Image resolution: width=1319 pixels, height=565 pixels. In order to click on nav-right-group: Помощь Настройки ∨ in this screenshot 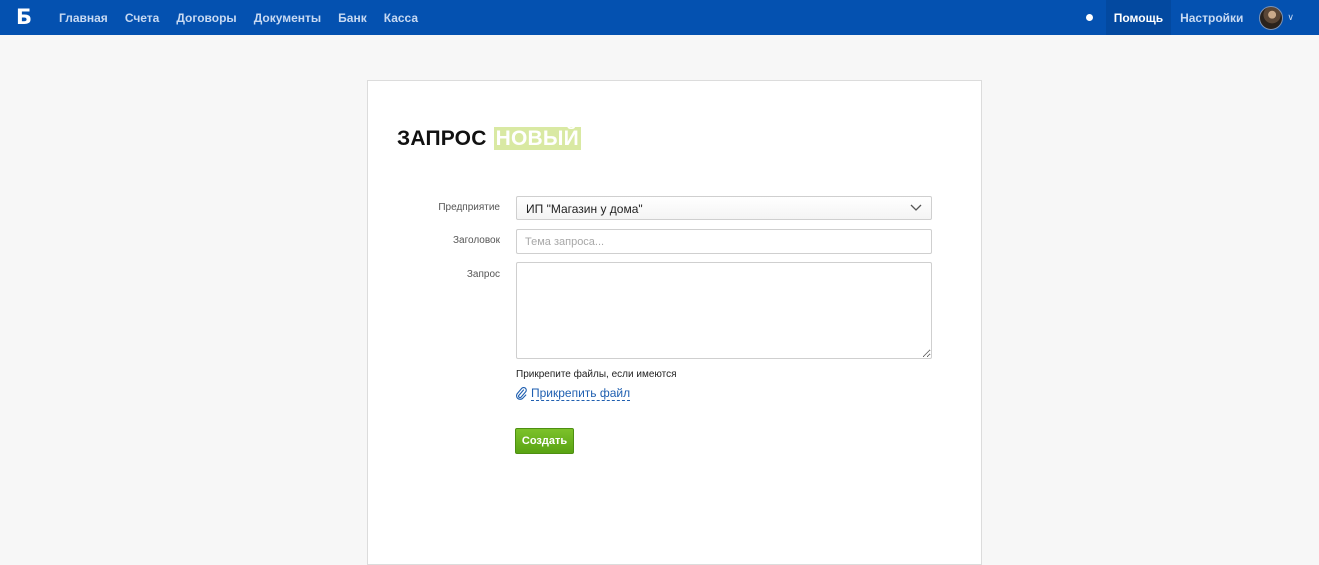, I will do `click(1202, 17)`.